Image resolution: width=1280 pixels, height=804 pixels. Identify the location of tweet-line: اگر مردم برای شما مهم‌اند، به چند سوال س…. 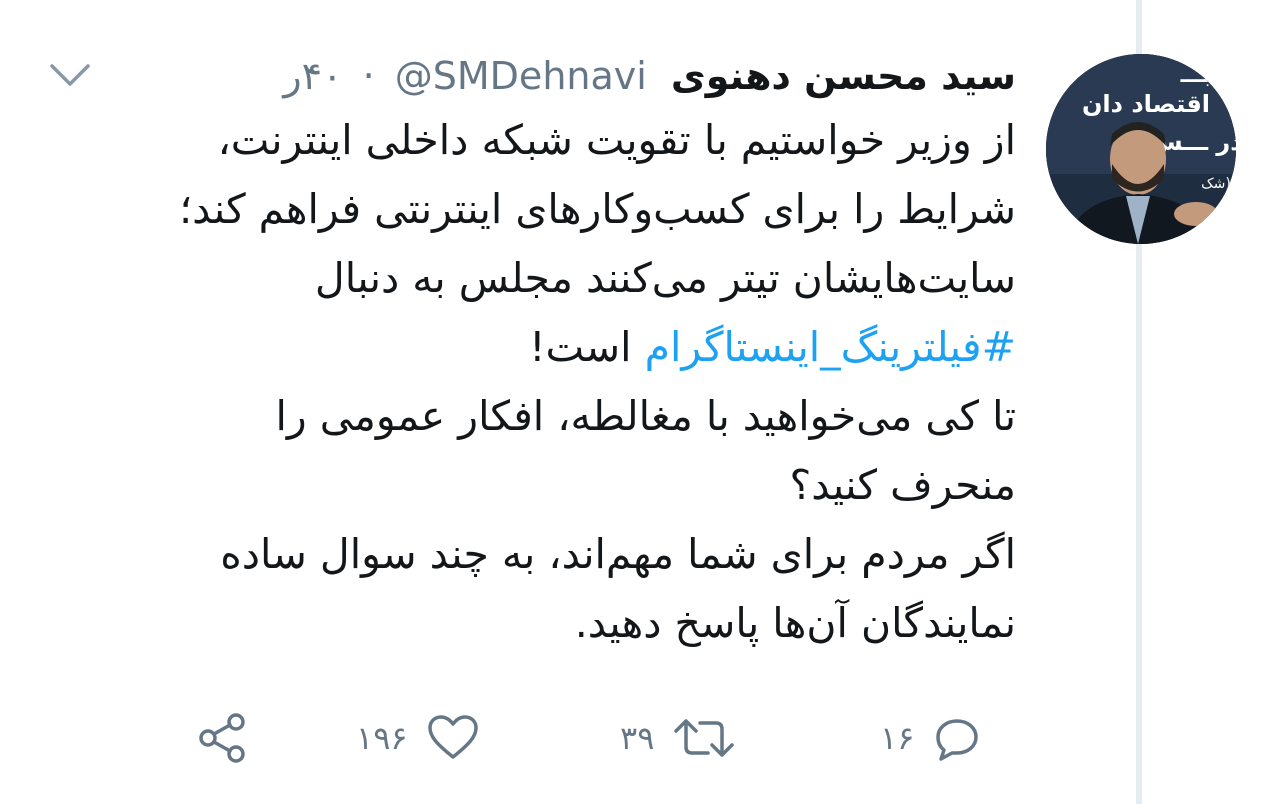
(618, 554).